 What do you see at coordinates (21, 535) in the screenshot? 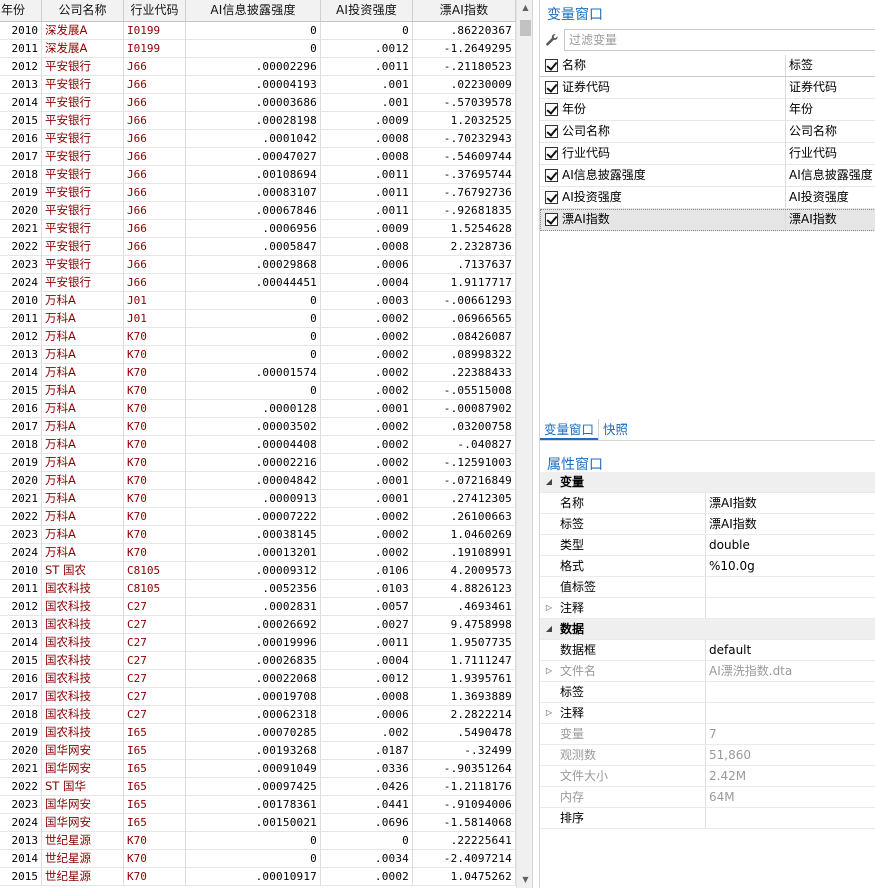
I see `cell-year: 2023` at bounding box center [21, 535].